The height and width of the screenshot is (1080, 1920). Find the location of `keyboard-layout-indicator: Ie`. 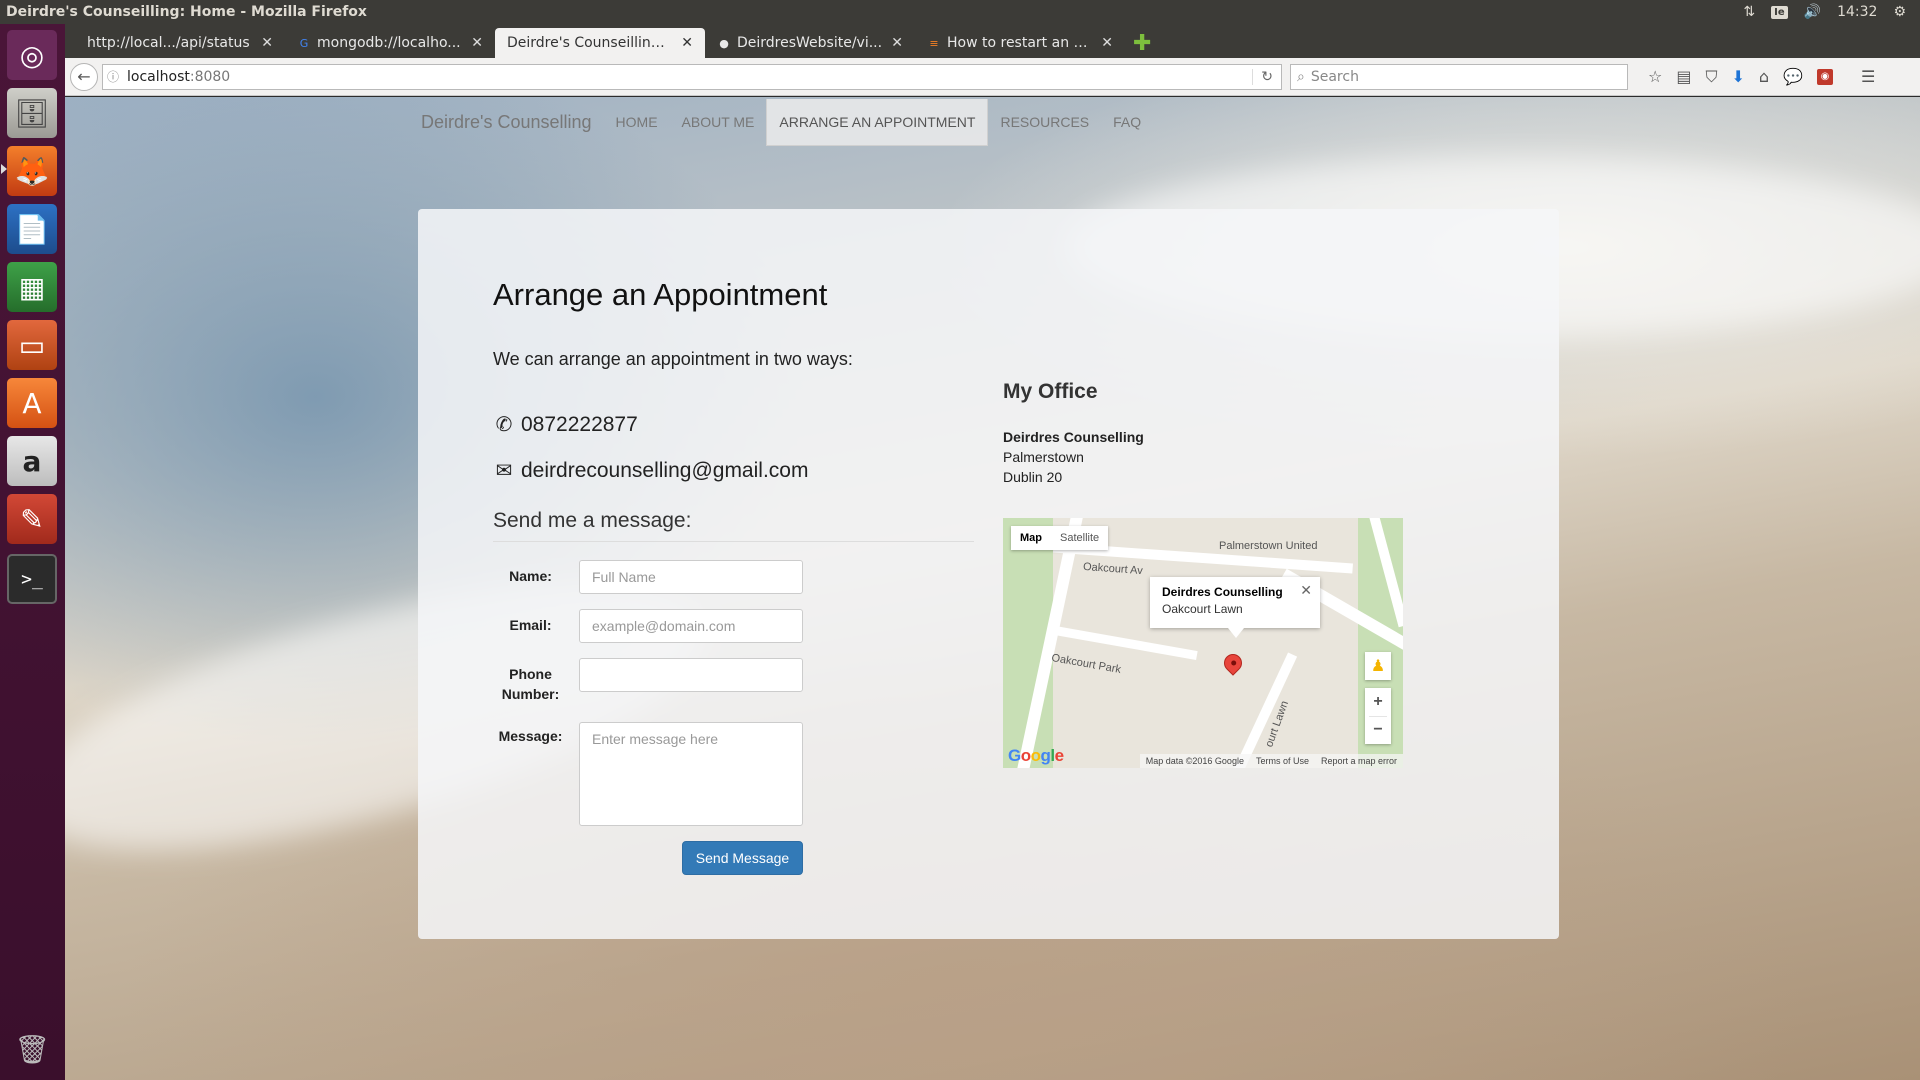

keyboard-layout-indicator: Ie is located at coordinates (1779, 12).